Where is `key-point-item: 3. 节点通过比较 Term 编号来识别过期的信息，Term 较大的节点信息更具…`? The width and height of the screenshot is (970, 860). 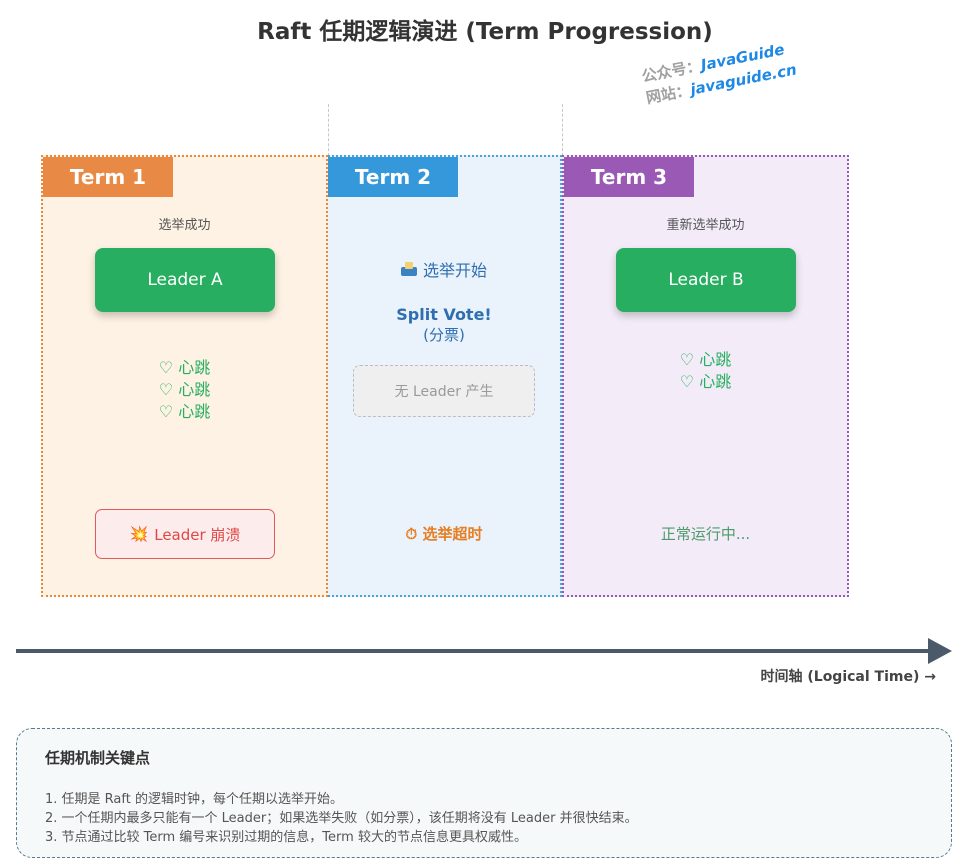
key-point-item: 3. 节点通过比较 Term 编号来识别过期的信息，Term 较大的节点信息更具… is located at coordinates (286, 837).